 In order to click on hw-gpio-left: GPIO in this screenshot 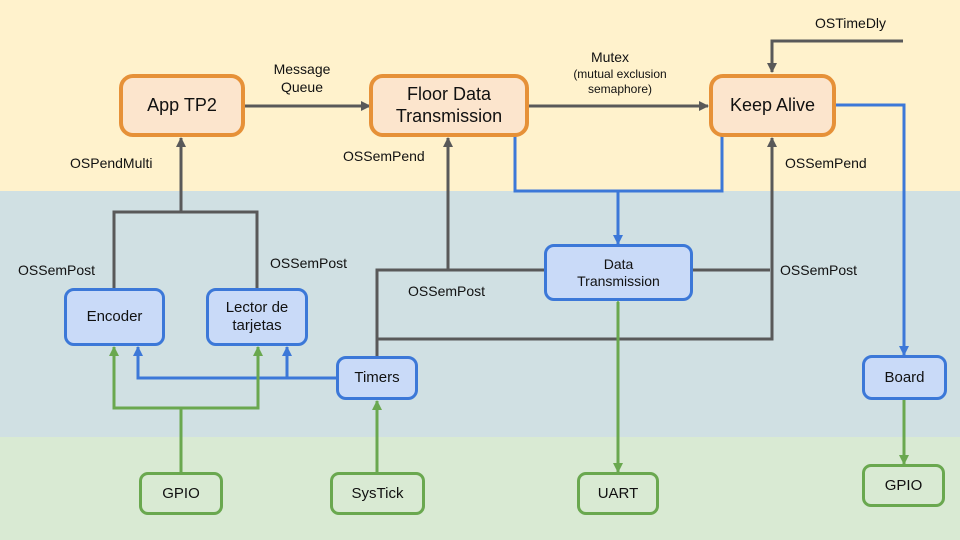, I will do `click(181, 493)`.